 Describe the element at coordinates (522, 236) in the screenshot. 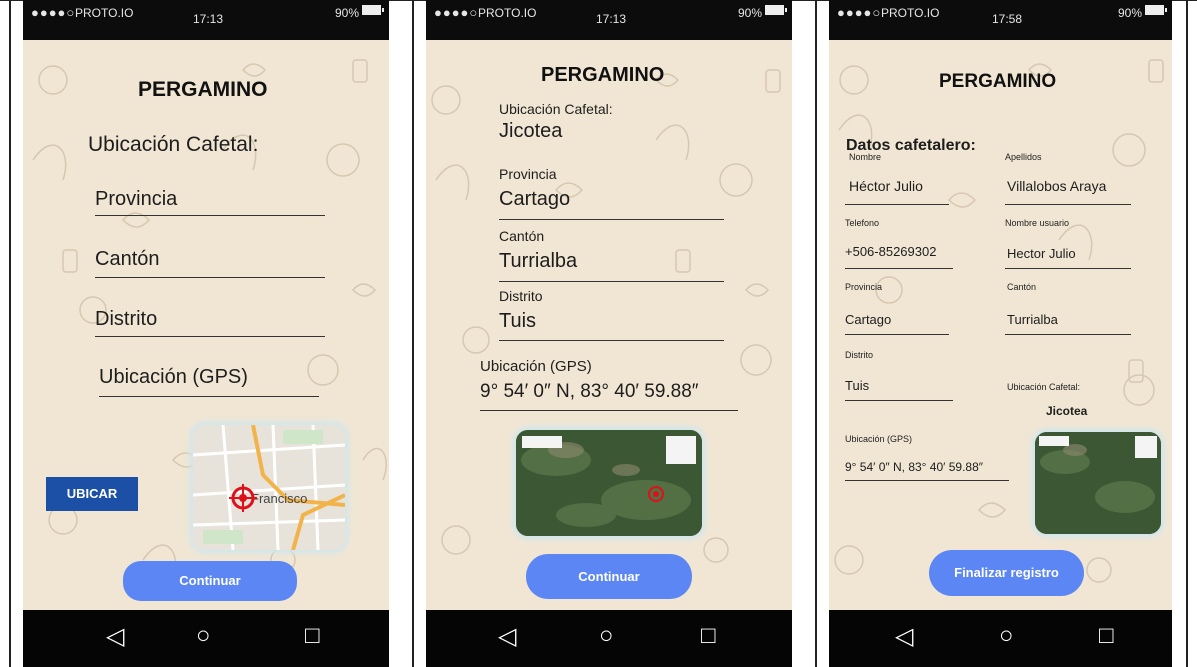

I see `canton-label: Cantón` at that location.